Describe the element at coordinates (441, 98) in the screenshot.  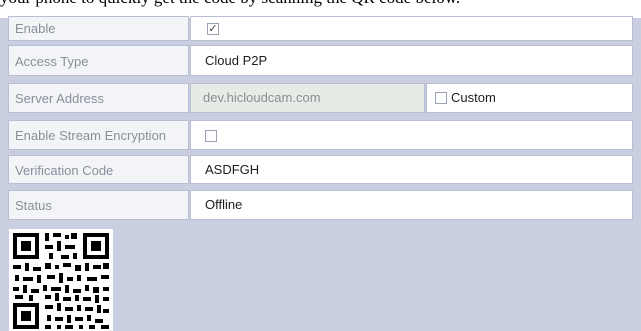
I see `custom-checkbox` at that location.